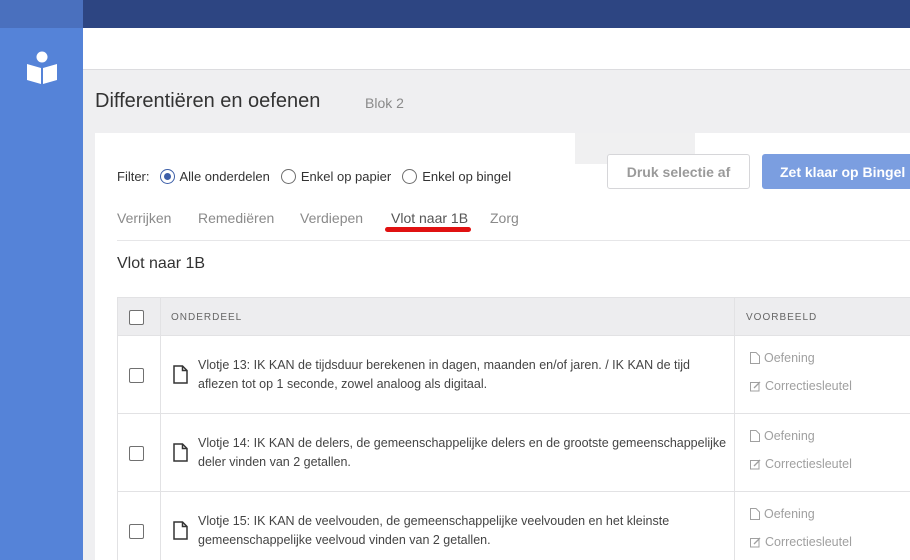  I want to click on filter-option-paper: Enkel op papier, so click(336, 176).